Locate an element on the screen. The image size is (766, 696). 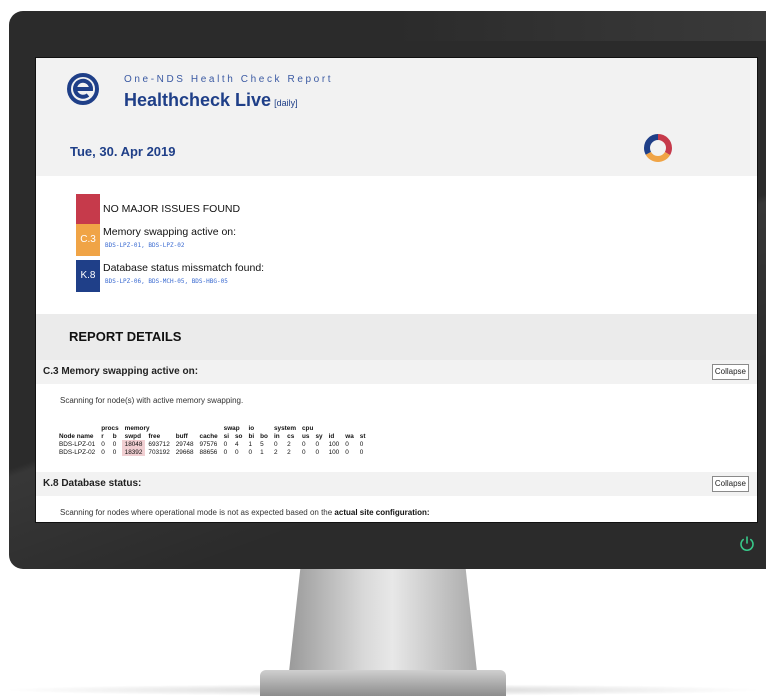
section-title: C.3 Memory swapping active on: is located at coordinates (121, 371).